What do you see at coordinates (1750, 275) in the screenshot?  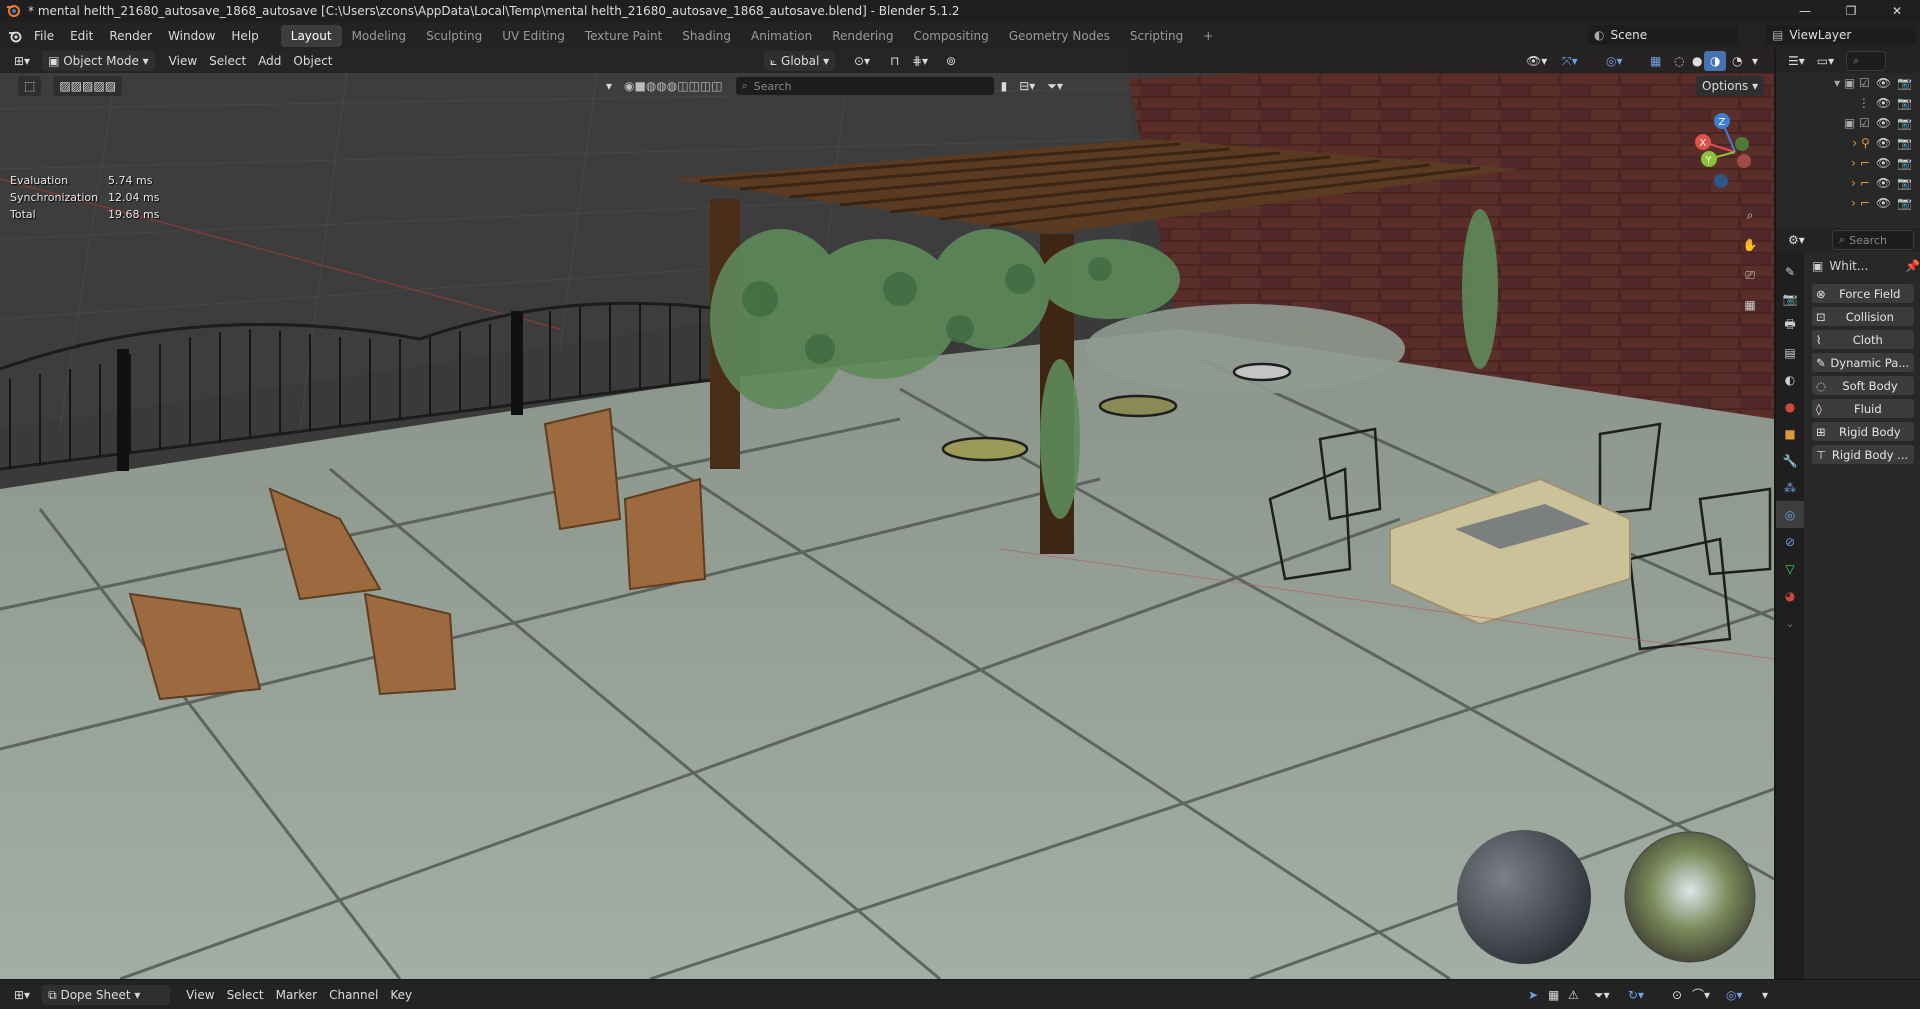 I see `camera-view-icon: ⎚` at bounding box center [1750, 275].